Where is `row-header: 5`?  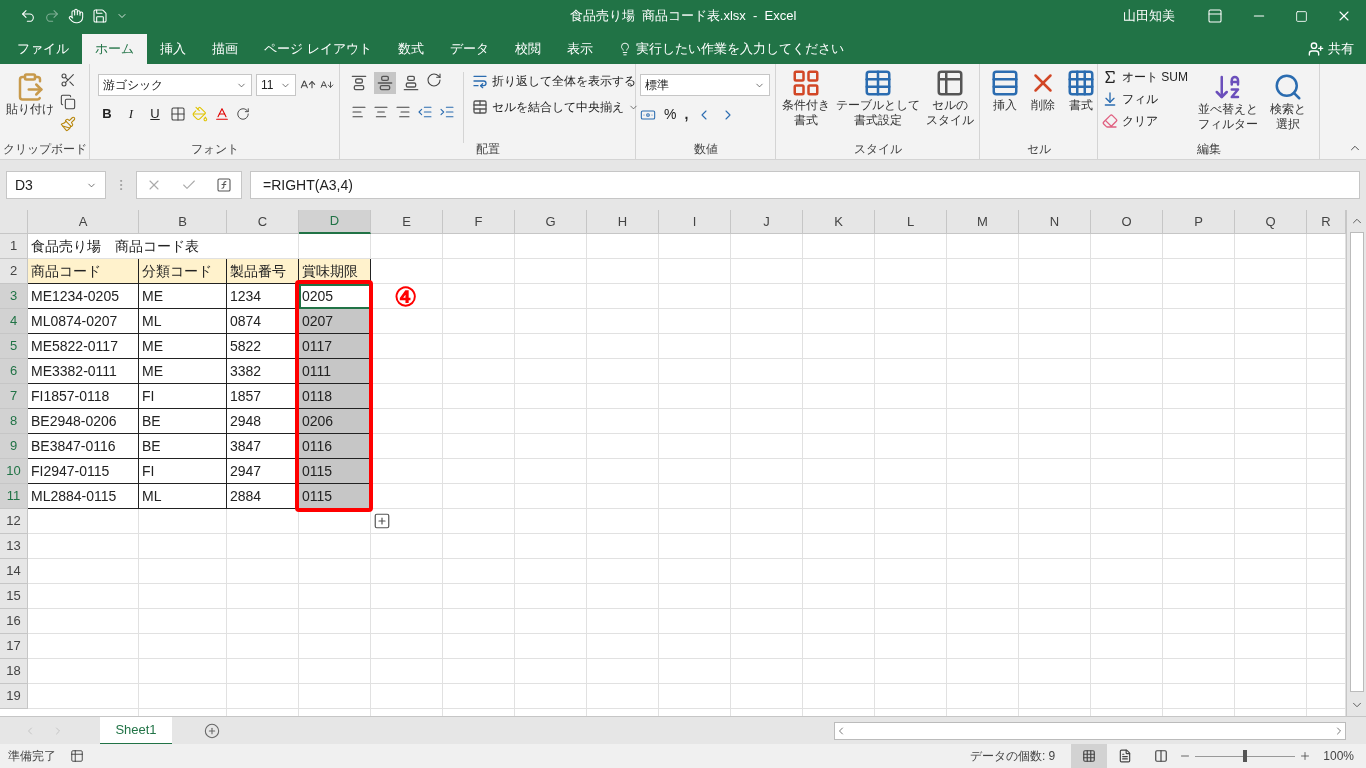 row-header: 5 is located at coordinates (14, 346).